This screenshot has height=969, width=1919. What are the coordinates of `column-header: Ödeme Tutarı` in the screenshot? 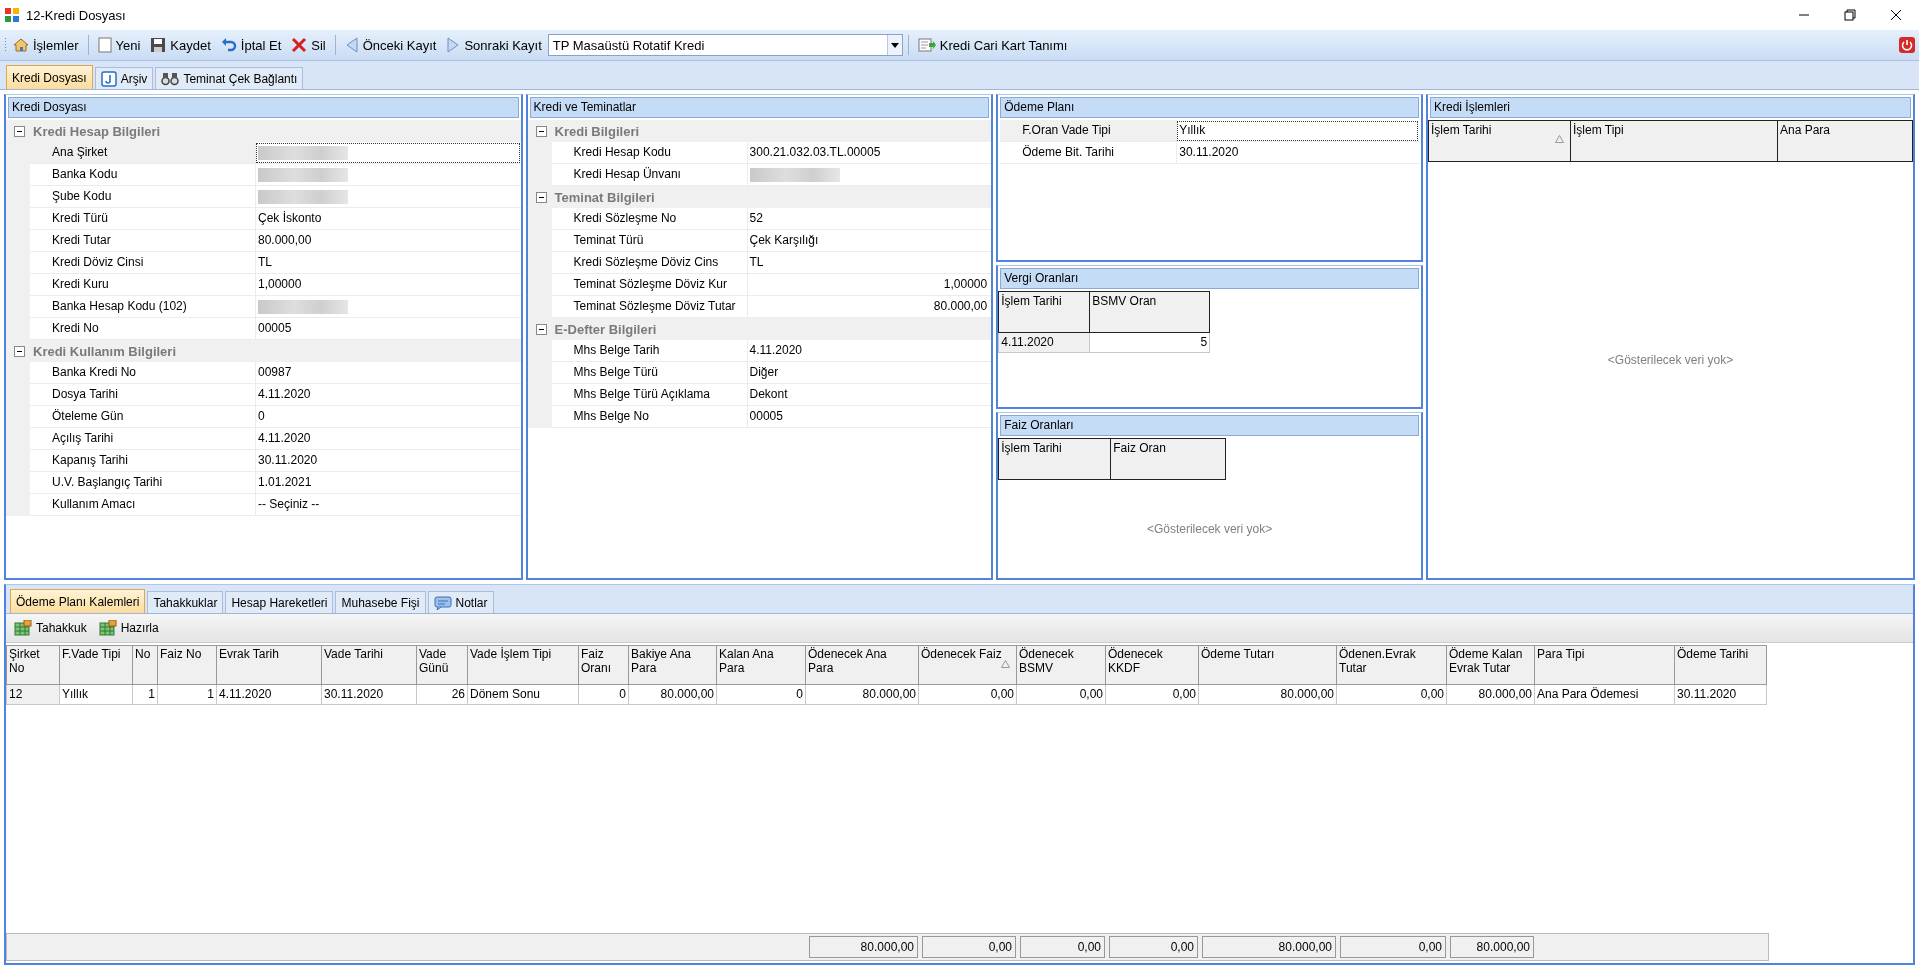 It's located at (1268, 665).